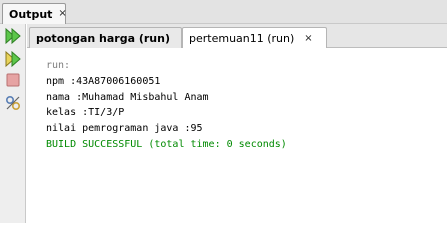 The image size is (447, 240). Describe the element at coordinates (31, 14) in the screenshot. I see `output-window-title: Output` at that location.